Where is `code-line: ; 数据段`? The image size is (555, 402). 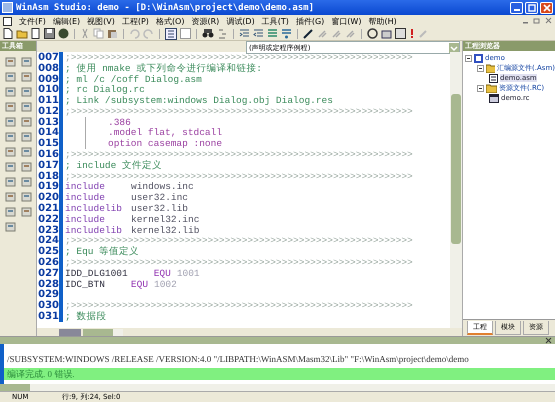 code-line: ; 数据段 is located at coordinates (85, 317).